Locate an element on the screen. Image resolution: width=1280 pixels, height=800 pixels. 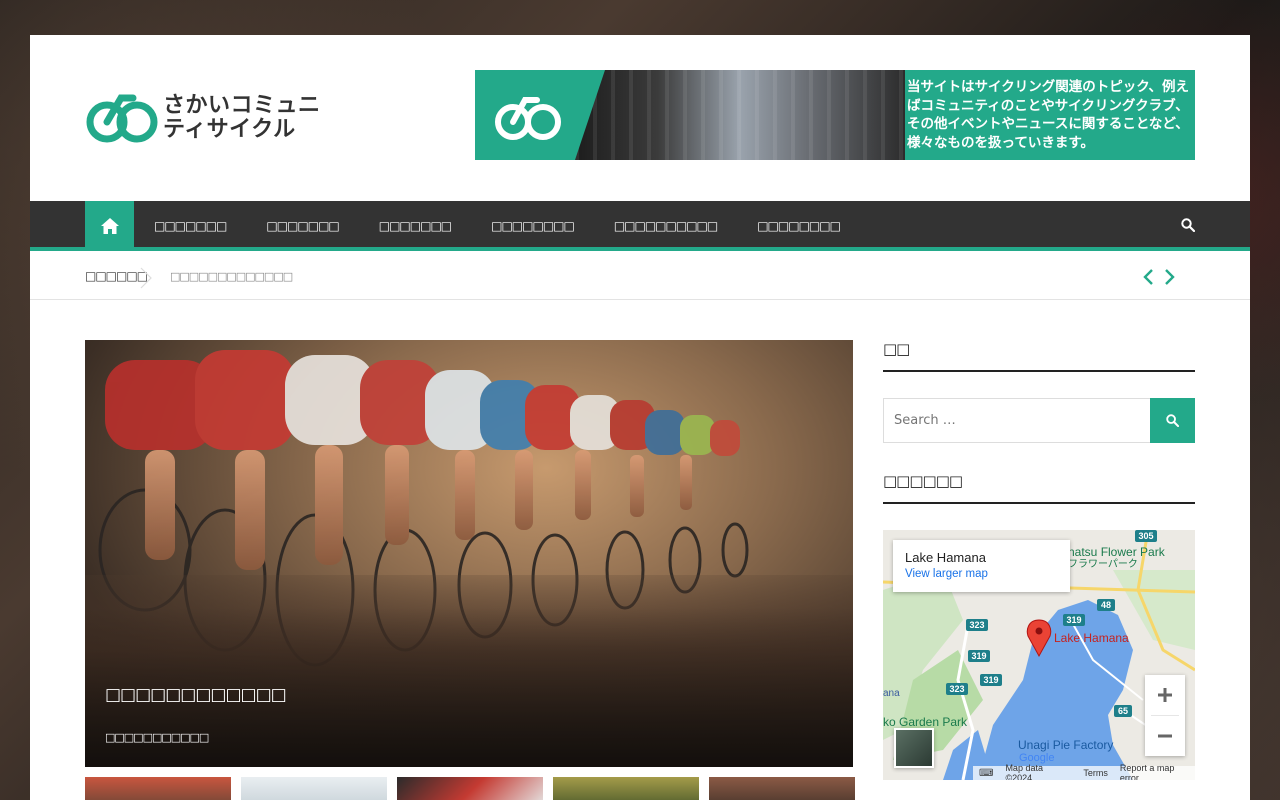
breadcrumb-separator-icon is located at coordinates (146, 278).